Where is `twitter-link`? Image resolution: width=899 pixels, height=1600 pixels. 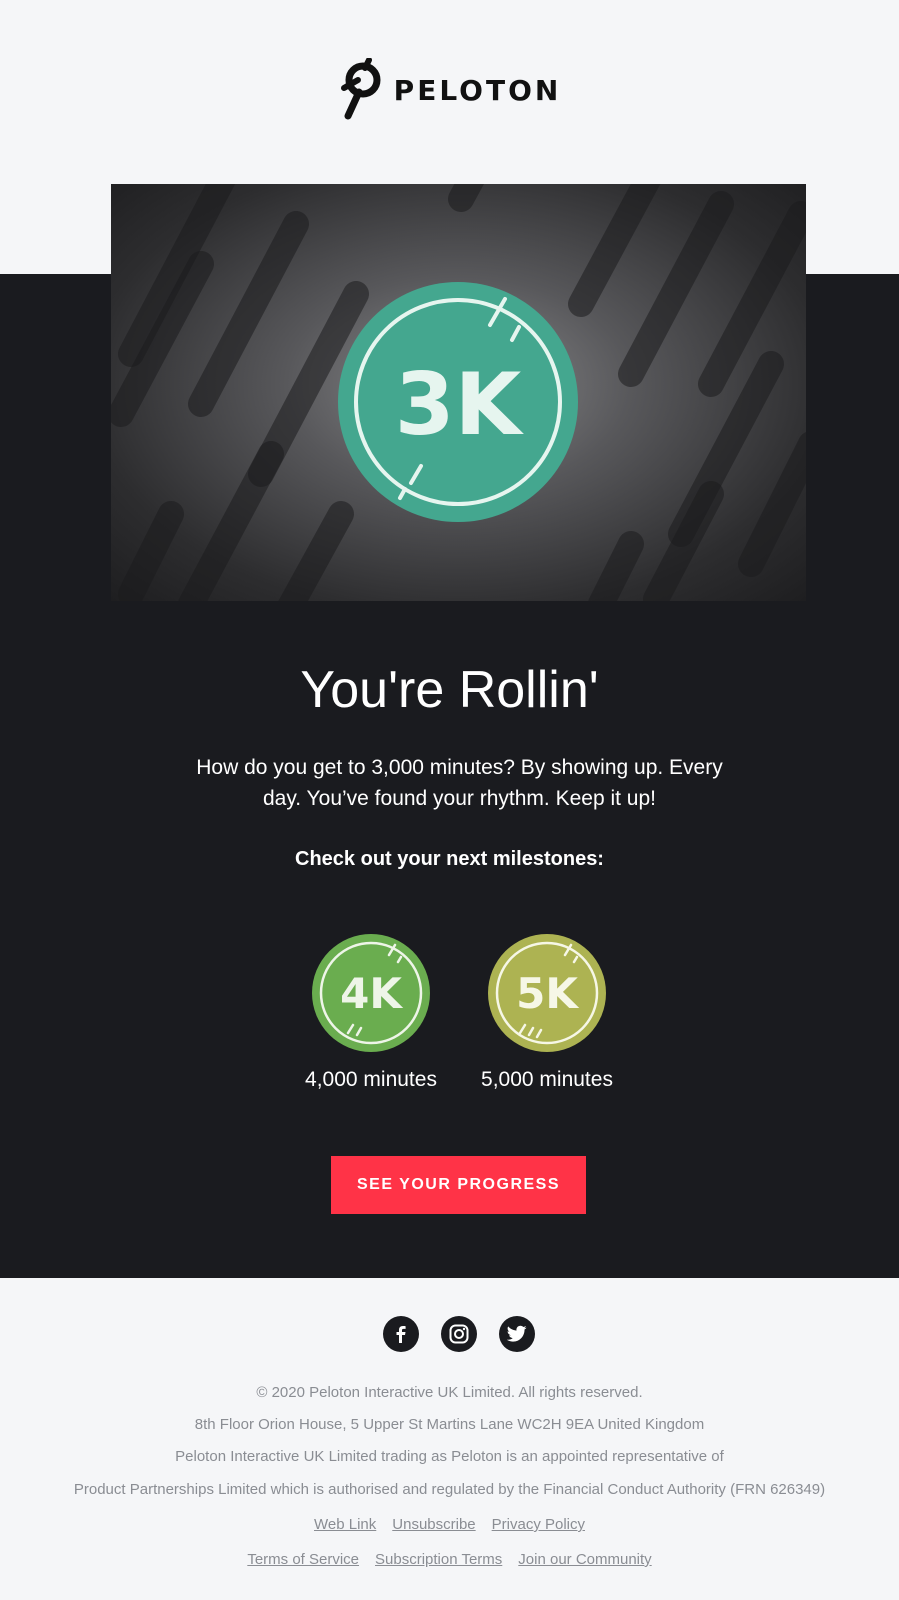
twitter-link is located at coordinates (517, 1334).